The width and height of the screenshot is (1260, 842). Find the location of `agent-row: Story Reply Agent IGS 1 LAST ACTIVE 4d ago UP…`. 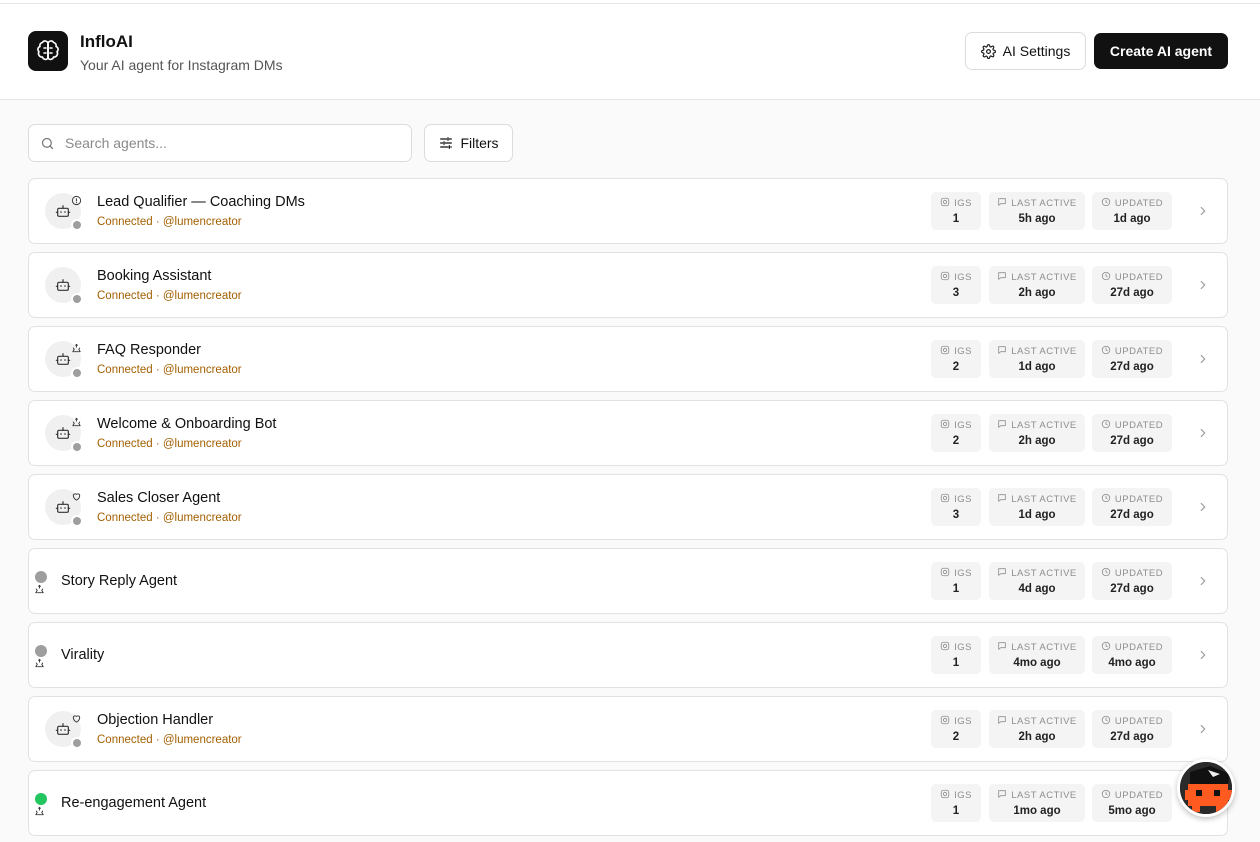

agent-row: Story Reply Agent IGS 1 LAST ACTIVE 4d ago UP… is located at coordinates (628, 581).